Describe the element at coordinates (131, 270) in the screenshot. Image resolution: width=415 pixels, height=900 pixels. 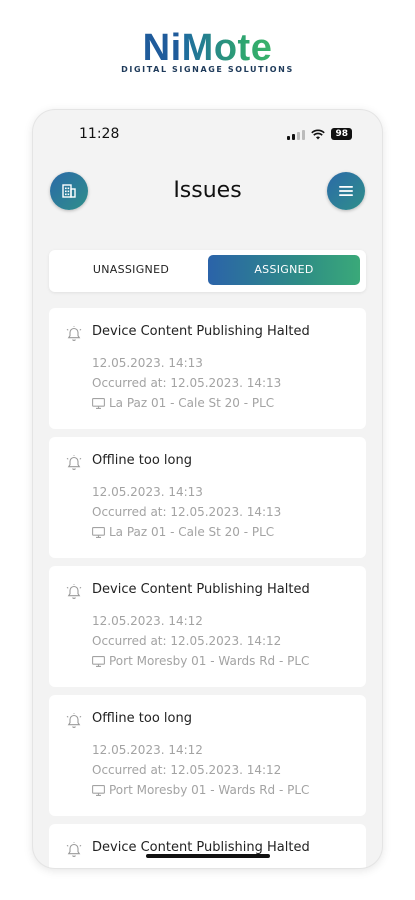
I see `tab-unassigned: UNASSIGNED` at that location.